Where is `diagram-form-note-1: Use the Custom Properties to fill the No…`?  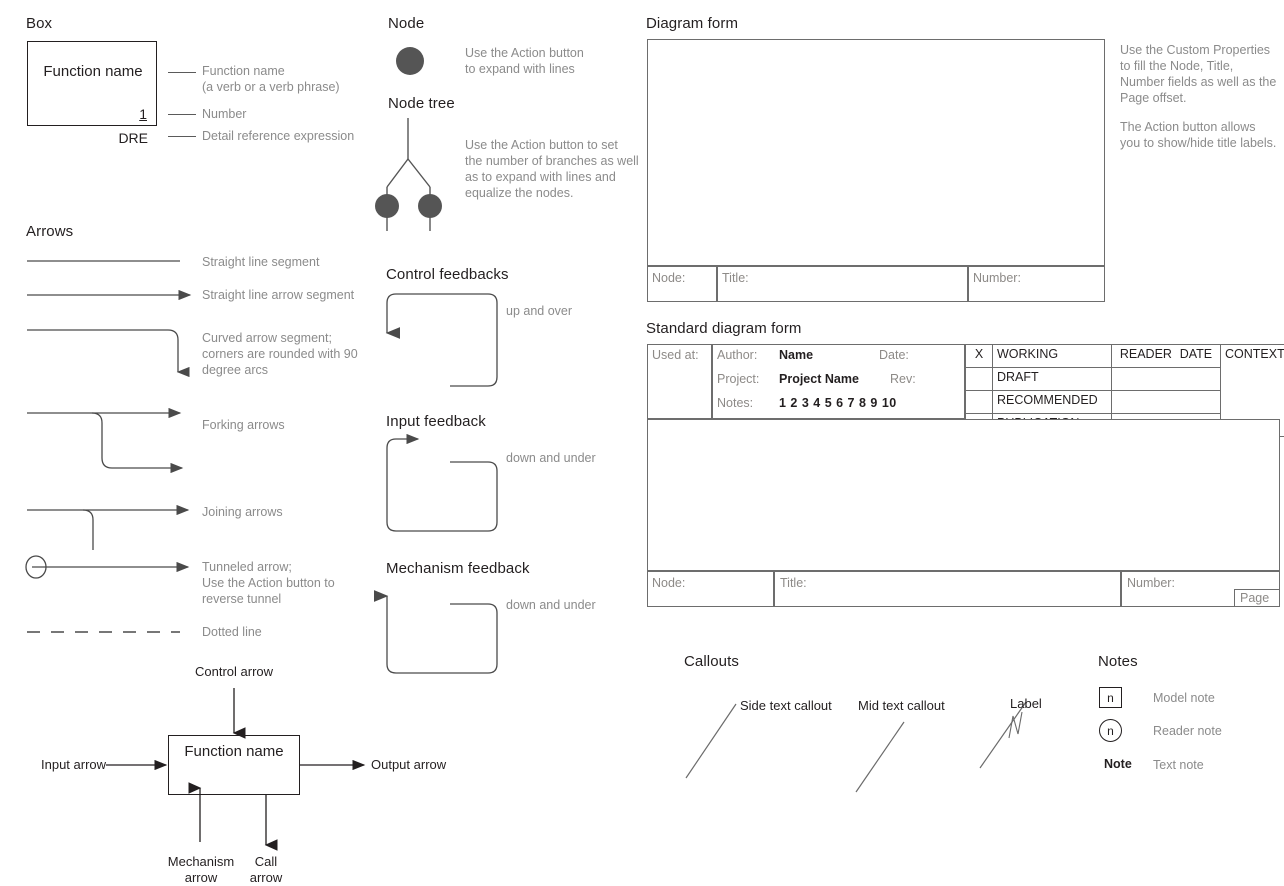
diagram-form-note-1: Use the Custom Properties to fill the No… is located at coordinates (1199, 74).